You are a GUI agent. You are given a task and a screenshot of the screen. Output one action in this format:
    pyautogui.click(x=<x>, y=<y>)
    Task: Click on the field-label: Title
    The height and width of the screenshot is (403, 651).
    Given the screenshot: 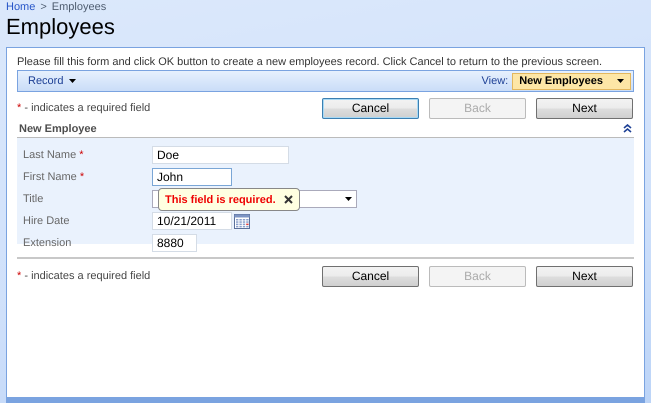 What is the action you would take?
    pyautogui.click(x=33, y=199)
    